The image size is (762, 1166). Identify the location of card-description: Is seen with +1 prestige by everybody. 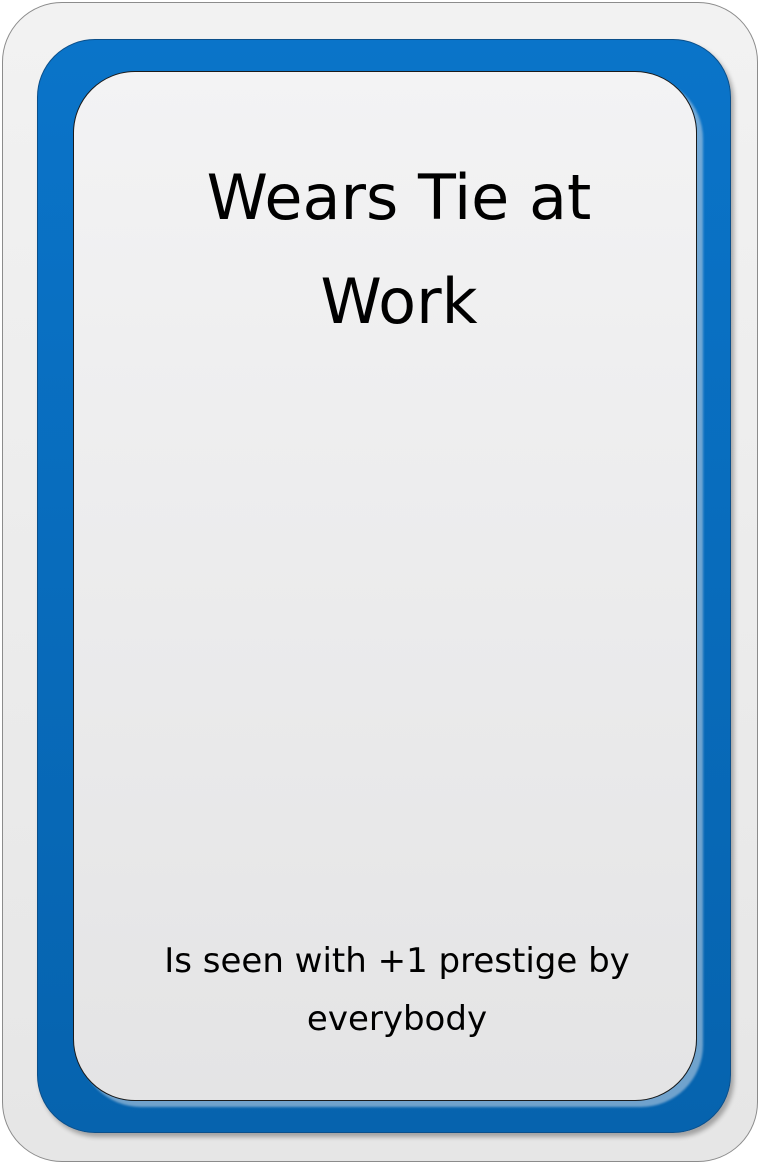
(385, 990).